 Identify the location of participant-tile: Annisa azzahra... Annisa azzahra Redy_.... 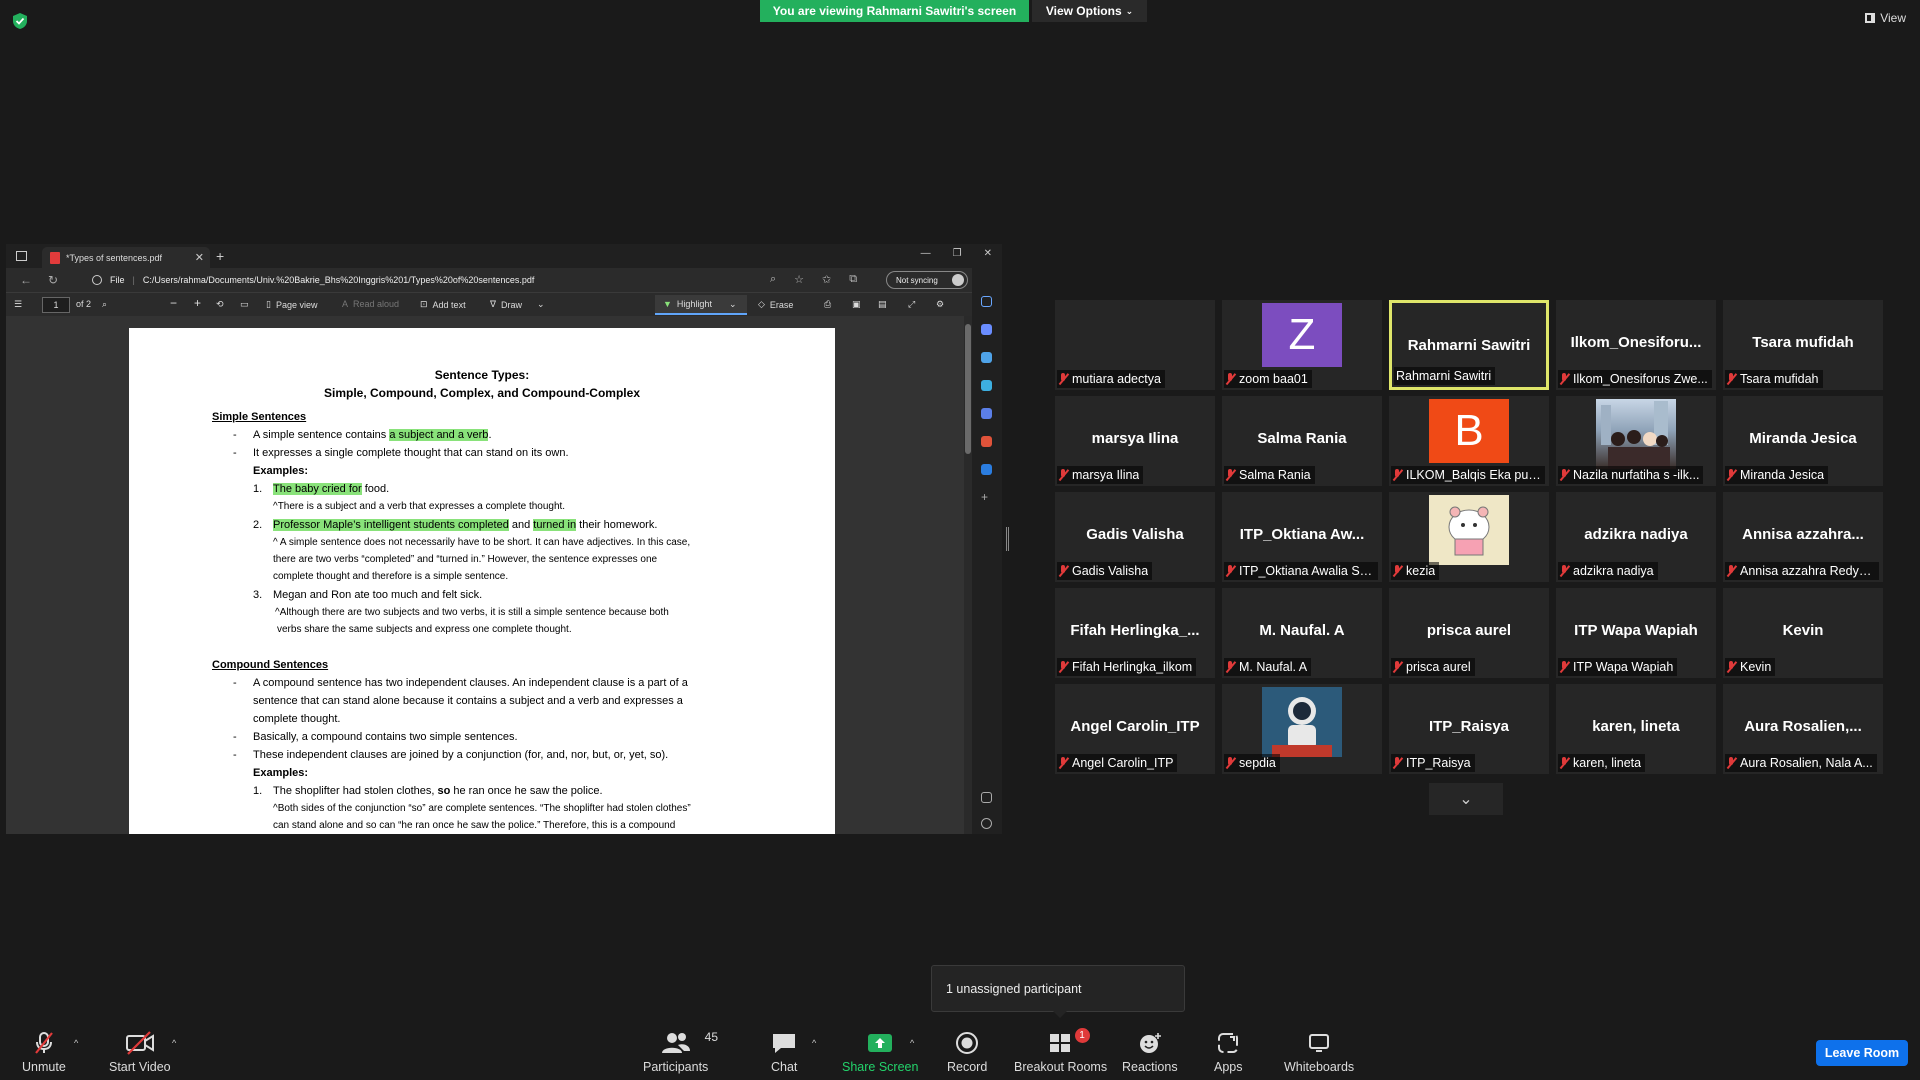
(1803, 537).